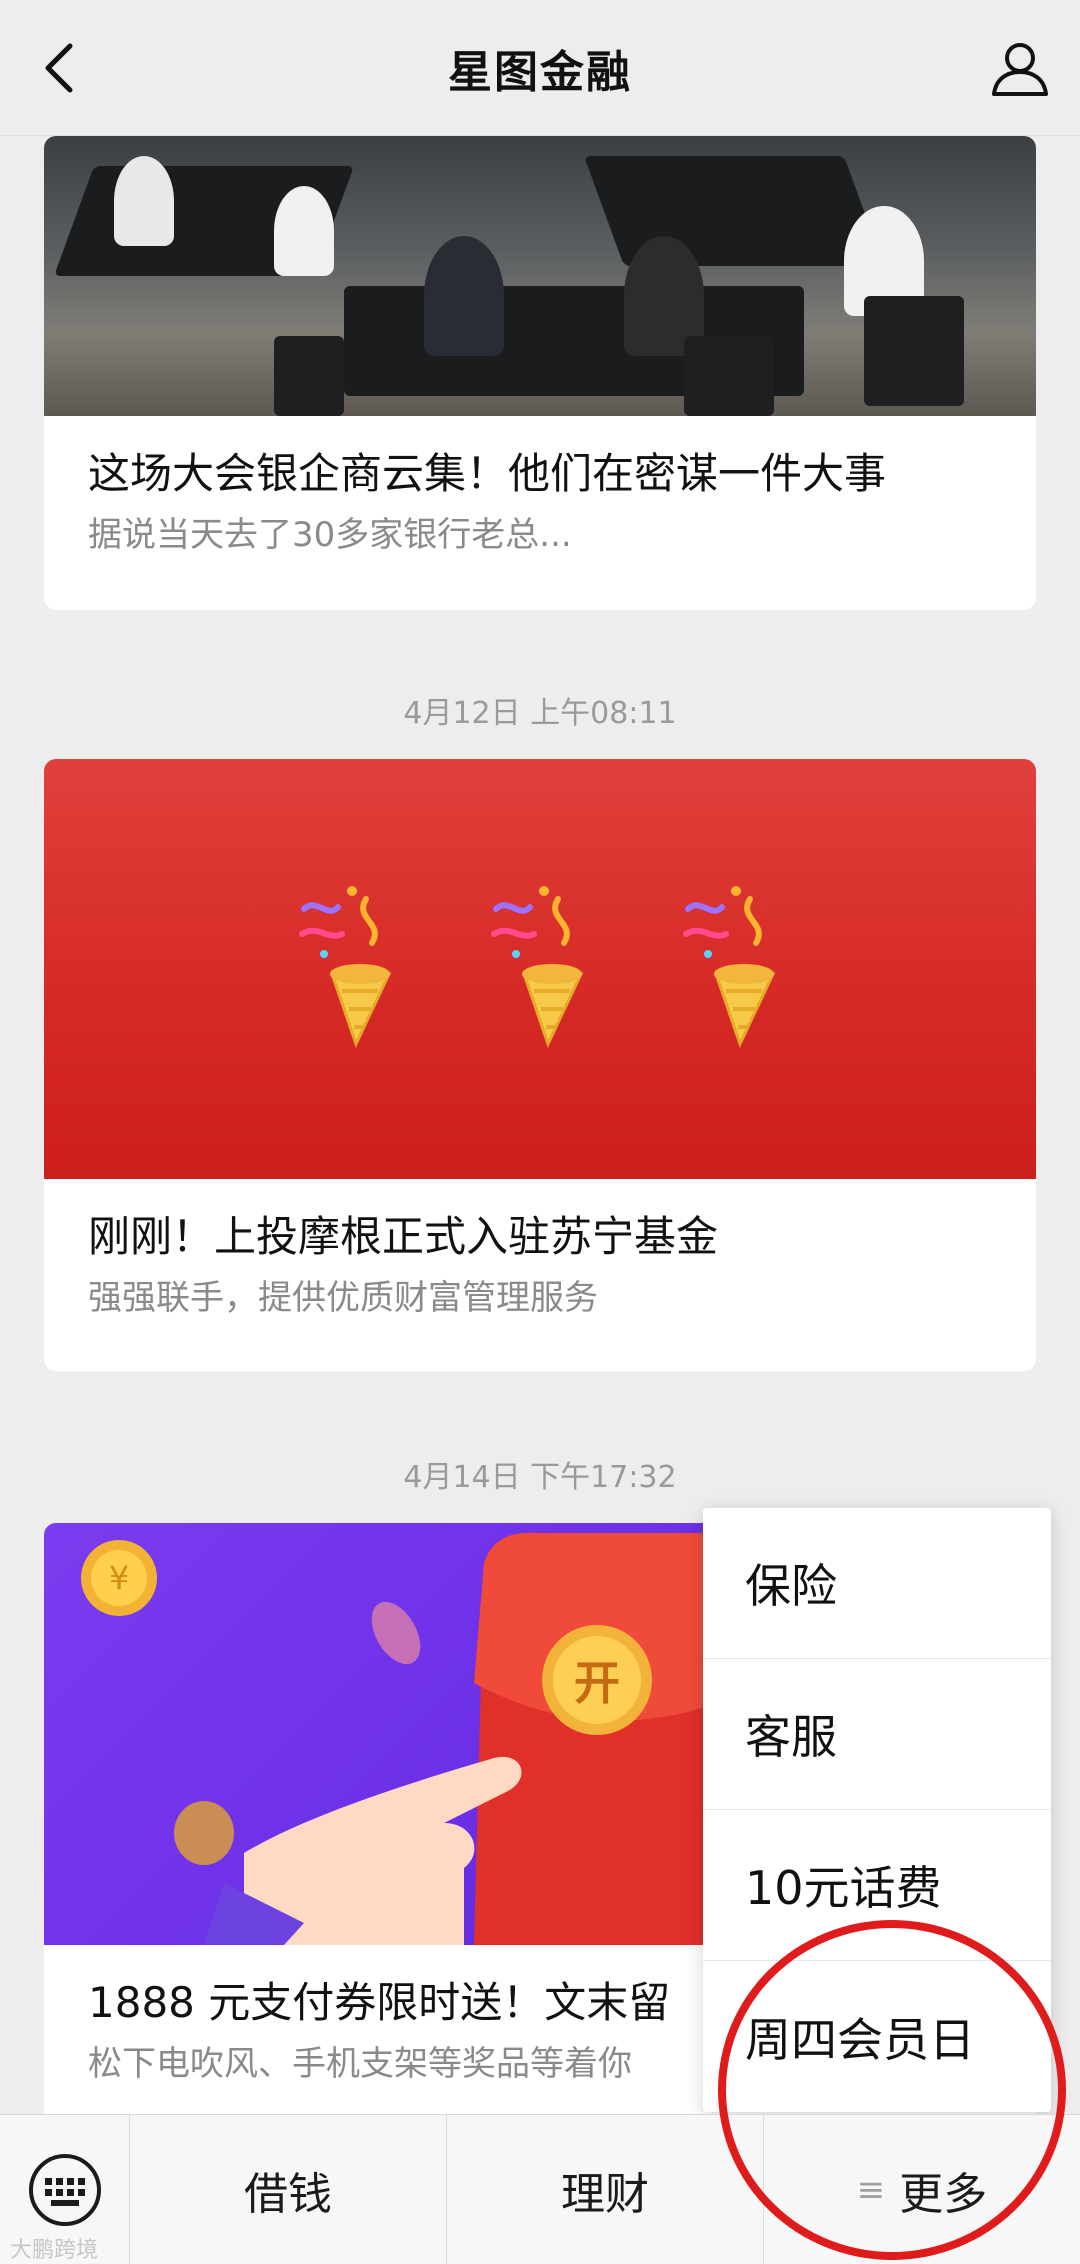  What do you see at coordinates (871, 2189) in the screenshot?
I see `menu-lines-icon: ≡` at bounding box center [871, 2189].